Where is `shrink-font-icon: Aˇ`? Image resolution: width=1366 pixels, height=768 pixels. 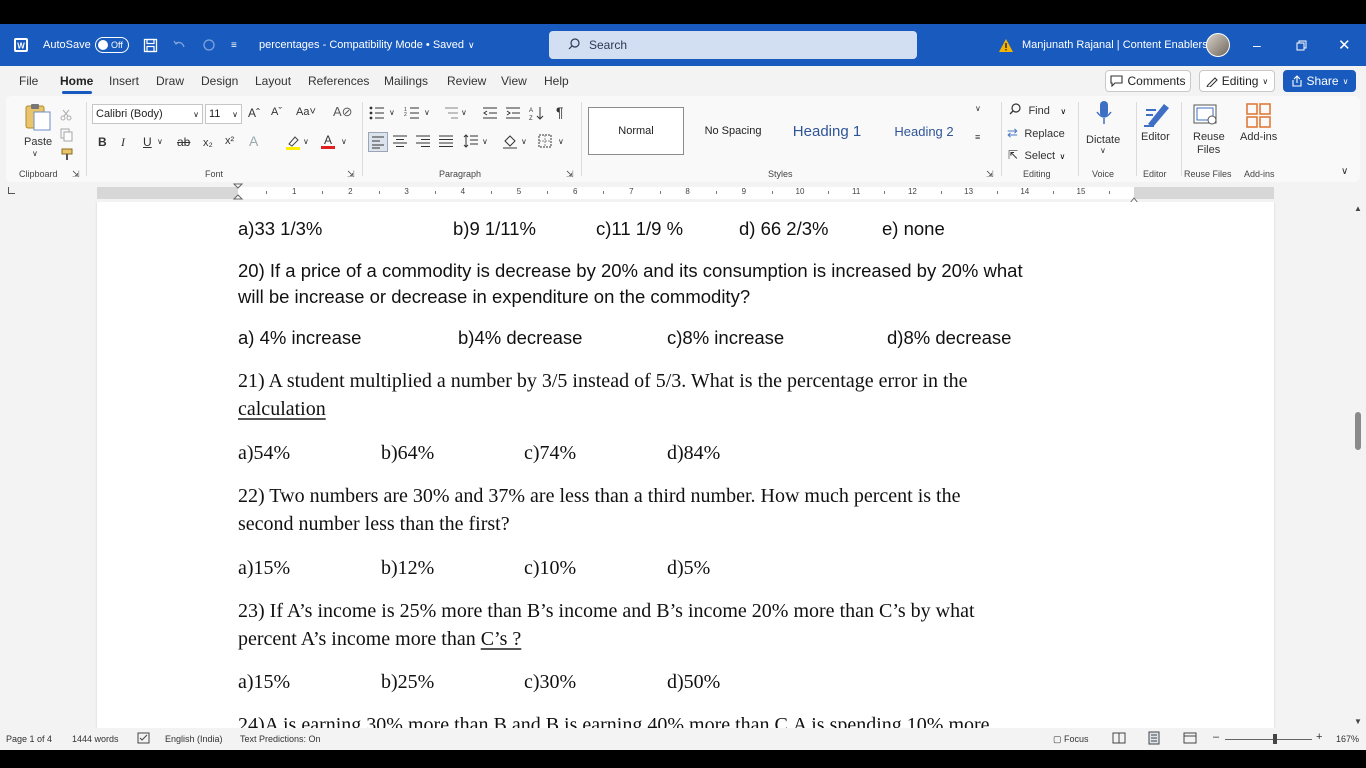 shrink-font-icon: Aˇ is located at coordinates (276, 112).